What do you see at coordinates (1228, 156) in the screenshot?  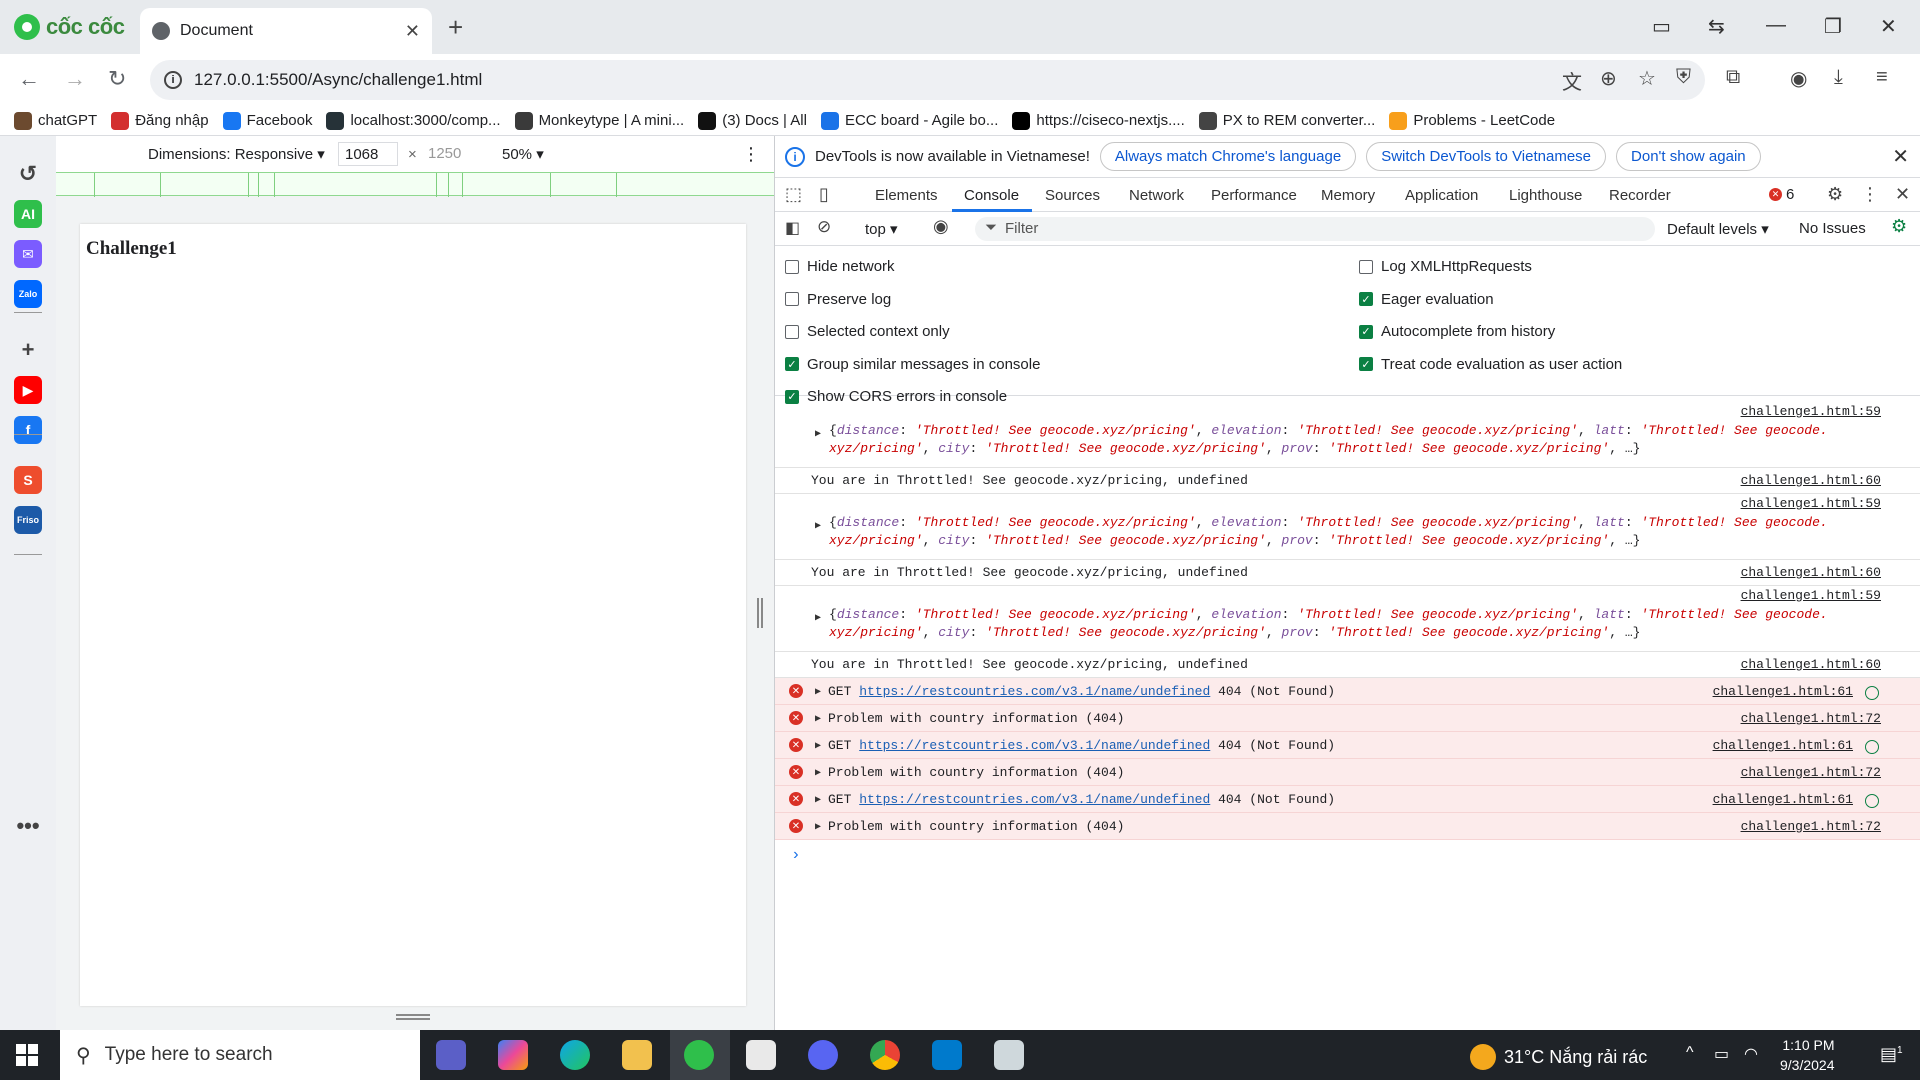 I see `match-language-button: Always match Chrome's language` at bounding box center [1228, 156].